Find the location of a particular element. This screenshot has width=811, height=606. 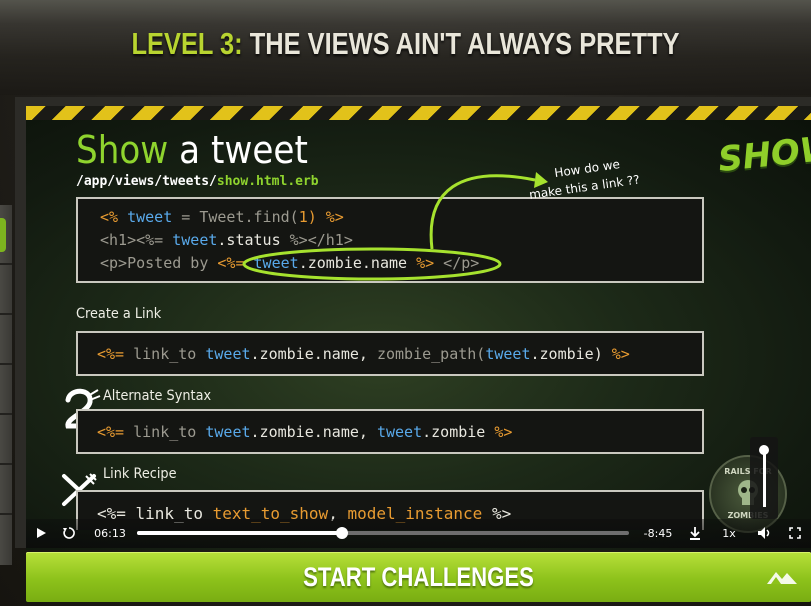

replay-icon is located at coordinates (69, 533).